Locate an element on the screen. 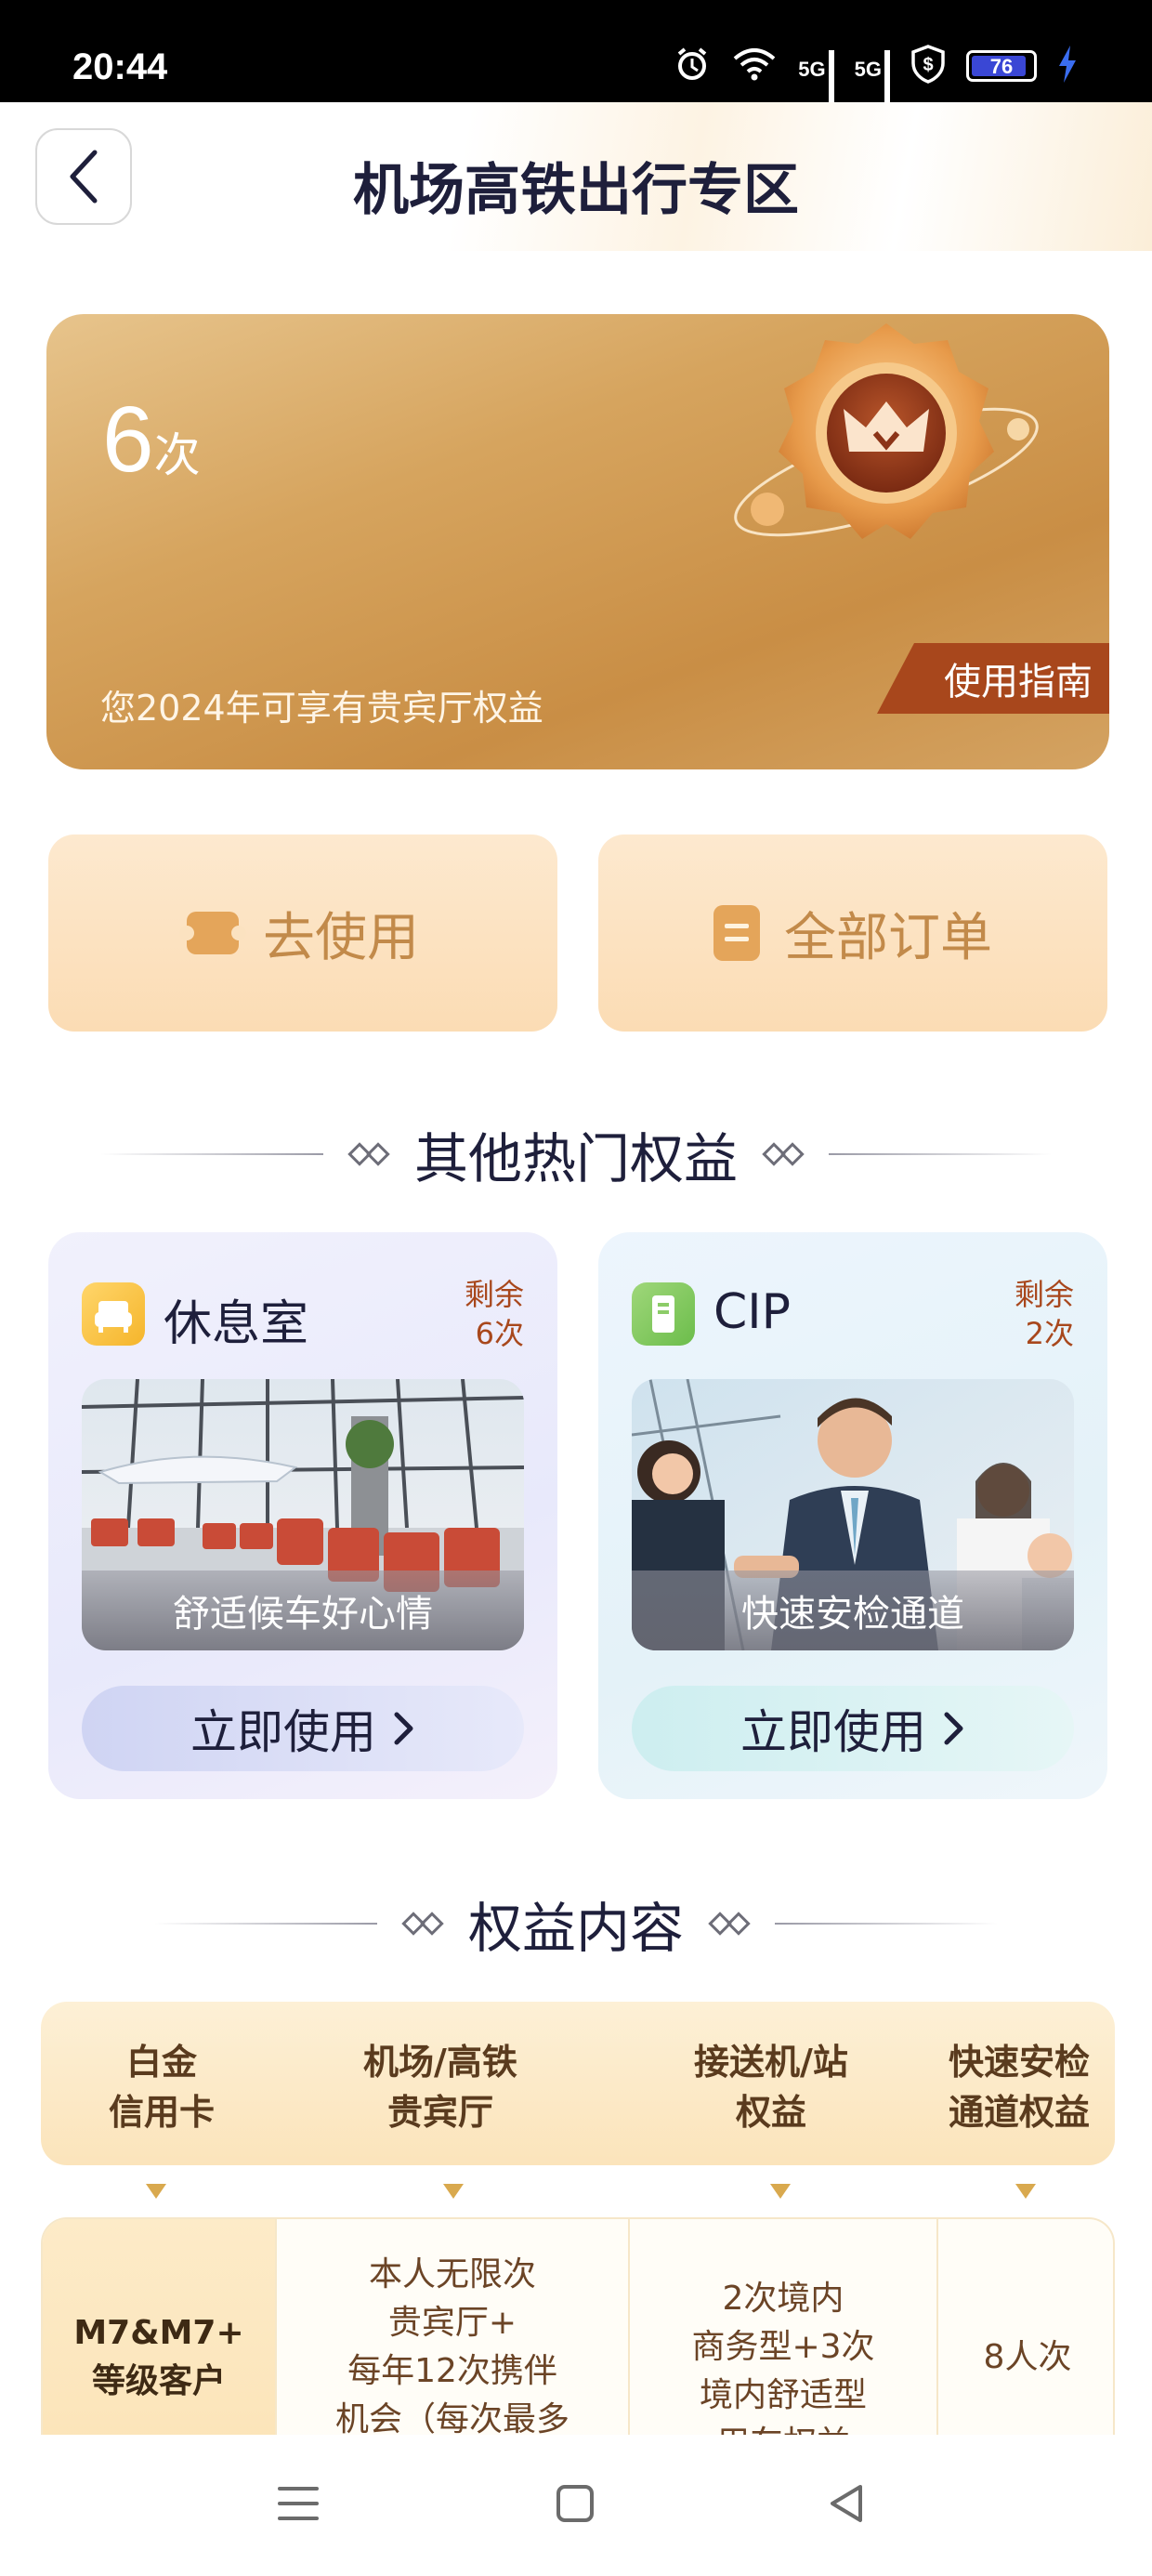 The image size is (1152, 2576). remaining-count-number: 6 is located at coordinates (128, 440).